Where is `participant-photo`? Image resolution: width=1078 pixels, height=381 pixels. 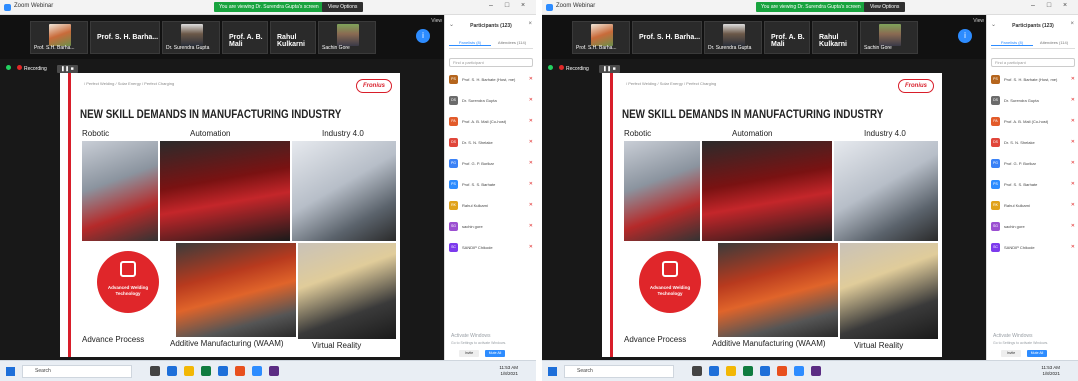
participant-photo is located at coordinates (192, 35).